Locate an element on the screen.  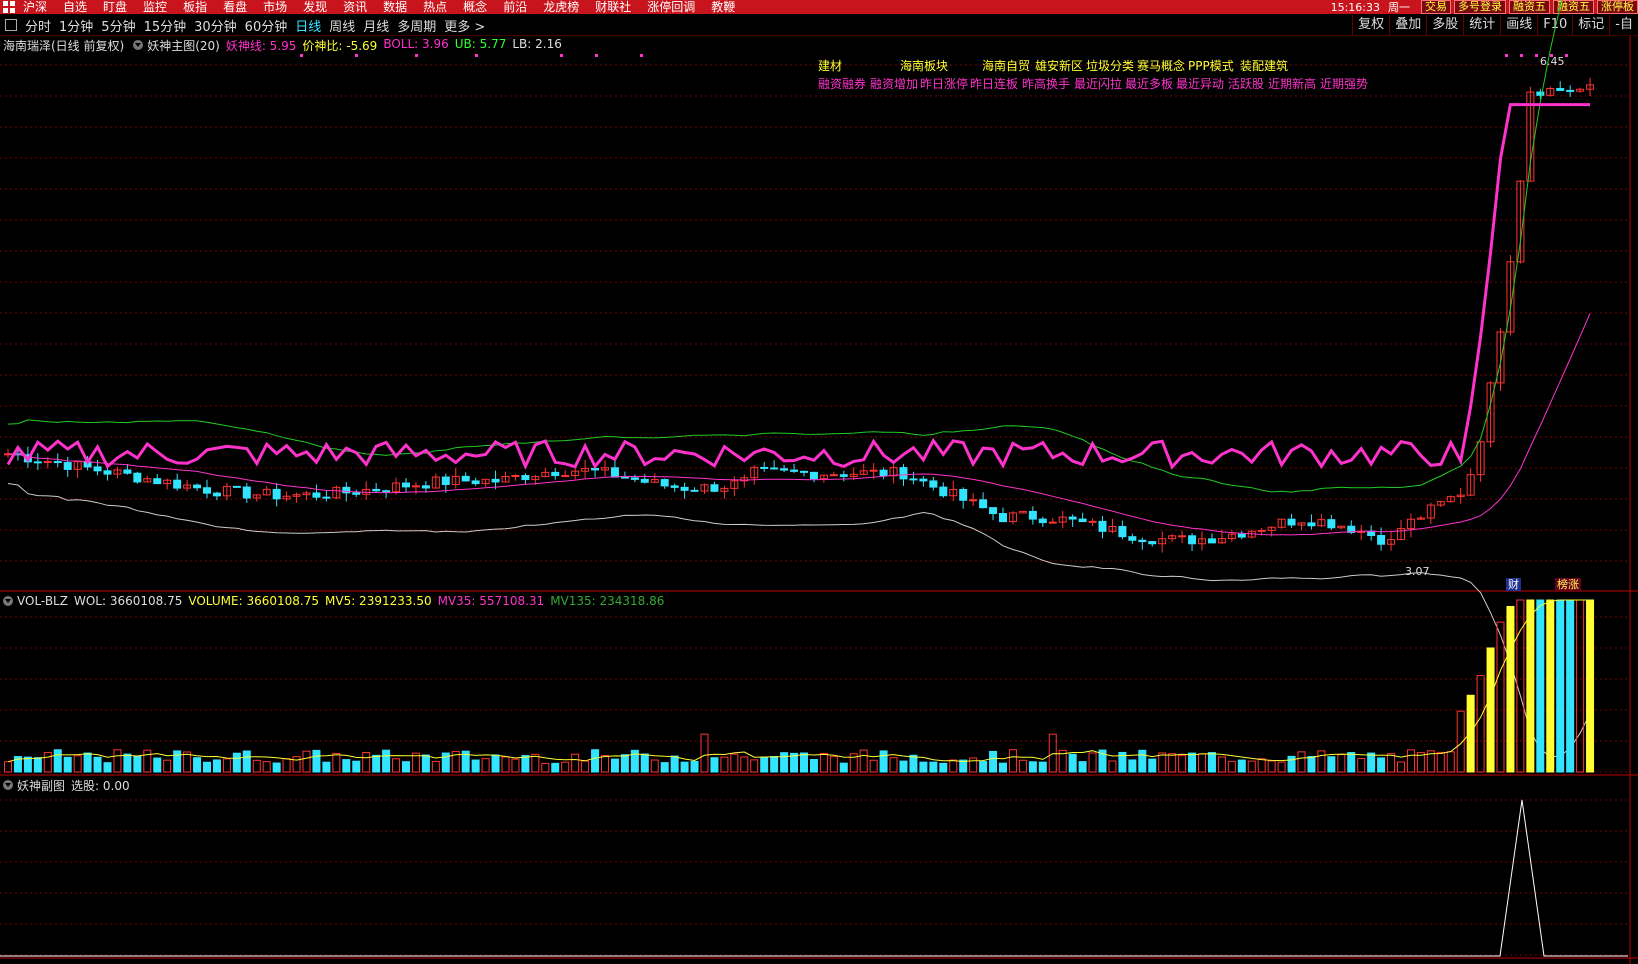
main-value-1: 价神比: -5.69 is located at coordinates (340, 45).